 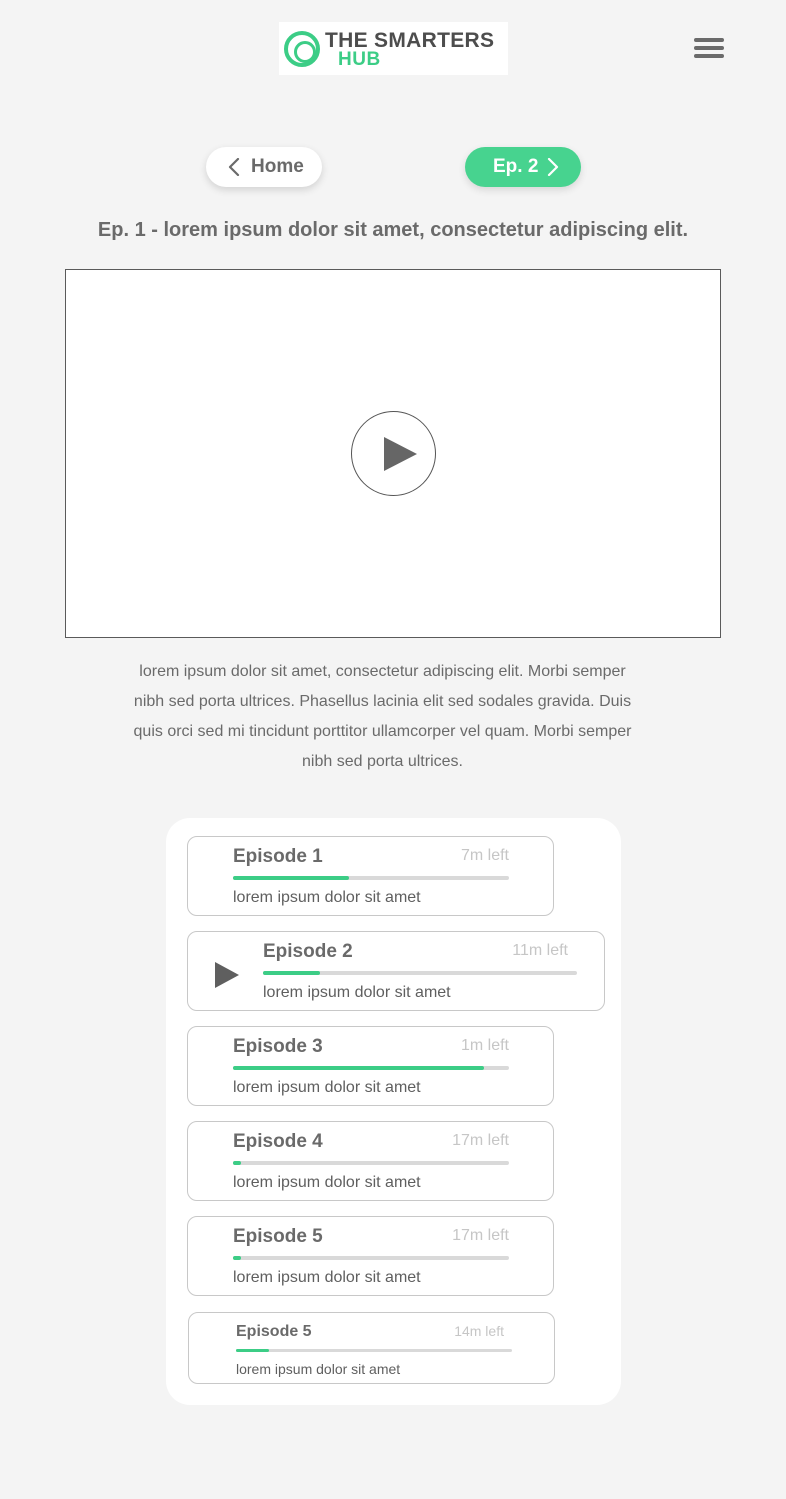 What do you see at coordinates (709, 50) in the screenshot?
I see `hamburger-menu-icon` at bounding box center [709, 50].